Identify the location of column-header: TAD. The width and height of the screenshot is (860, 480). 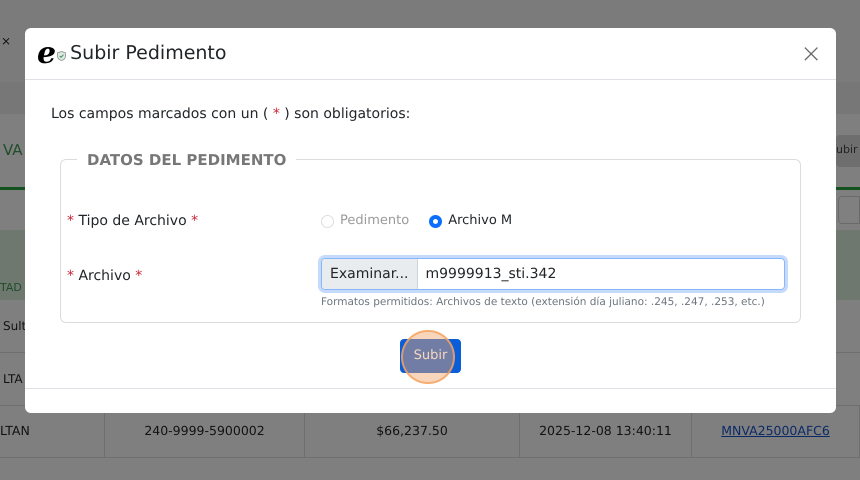
(11, 288).